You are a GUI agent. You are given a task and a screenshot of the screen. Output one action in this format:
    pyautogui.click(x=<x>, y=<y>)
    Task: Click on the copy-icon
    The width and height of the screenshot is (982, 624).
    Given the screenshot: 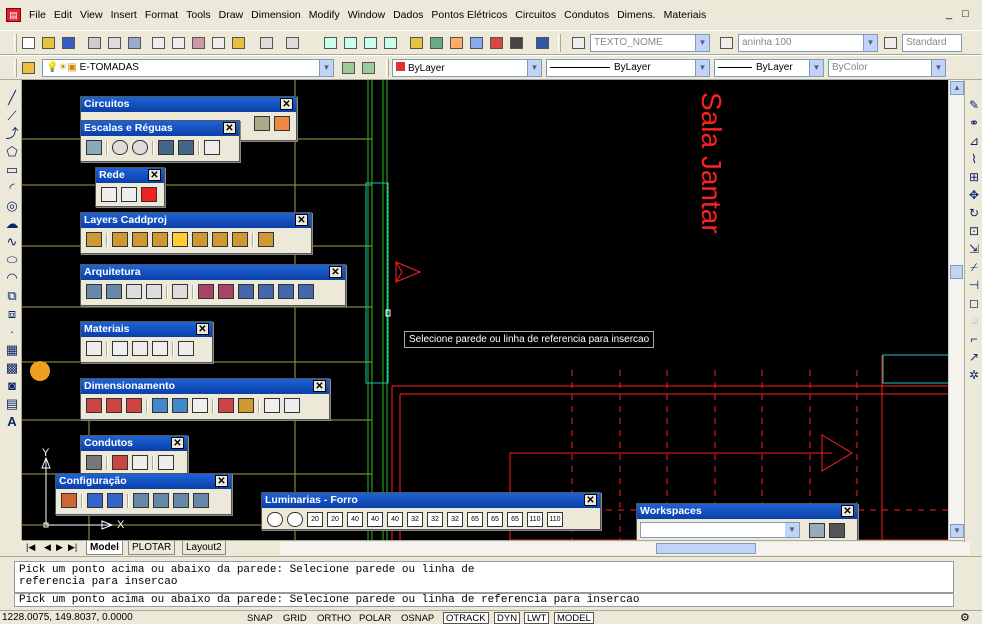 What is the action you would take?
    pyautogui.click(x=178, y=42)
    